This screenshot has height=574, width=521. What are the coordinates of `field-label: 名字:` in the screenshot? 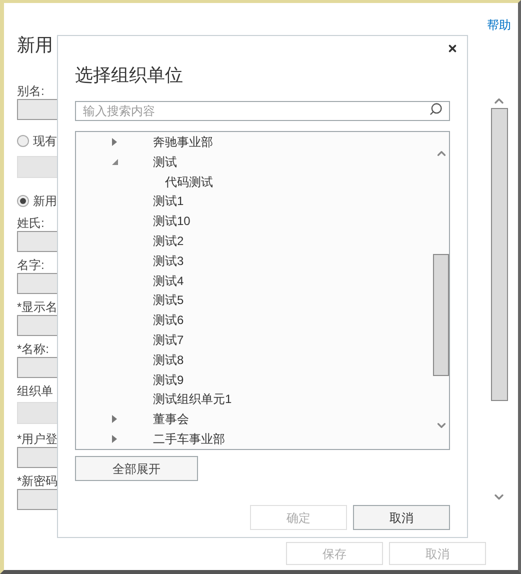 It's located at (30, 265).